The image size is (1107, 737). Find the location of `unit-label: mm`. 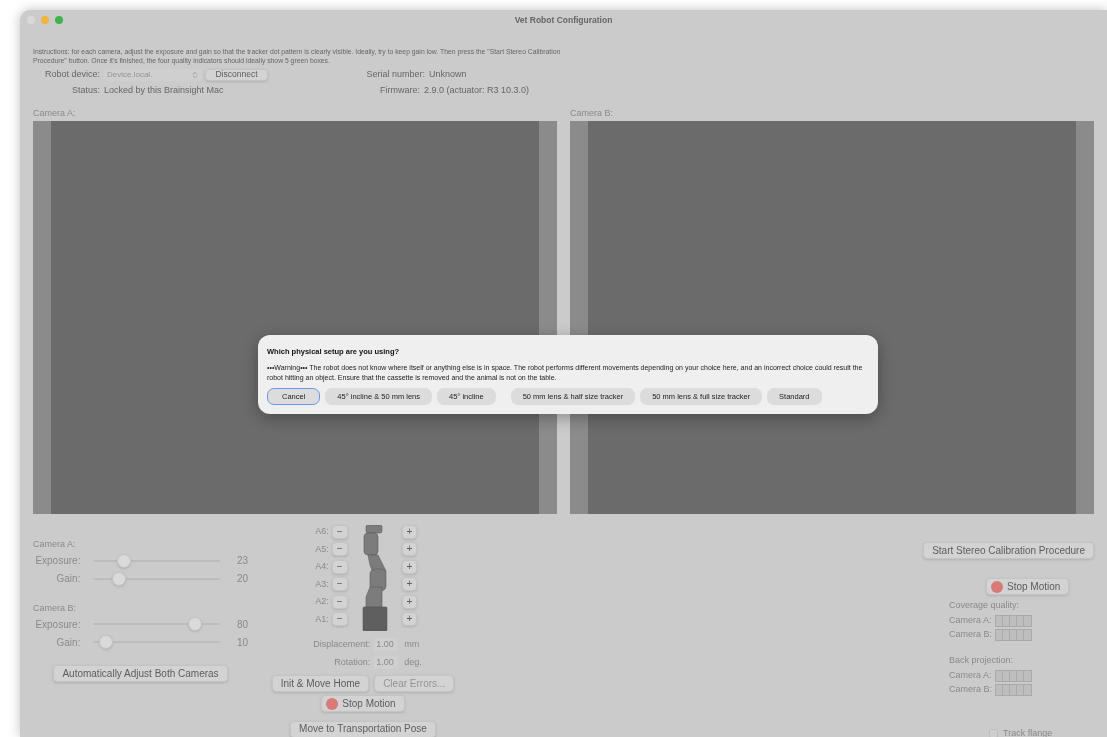

unit-label: mm is located at coordinates (412, 644).